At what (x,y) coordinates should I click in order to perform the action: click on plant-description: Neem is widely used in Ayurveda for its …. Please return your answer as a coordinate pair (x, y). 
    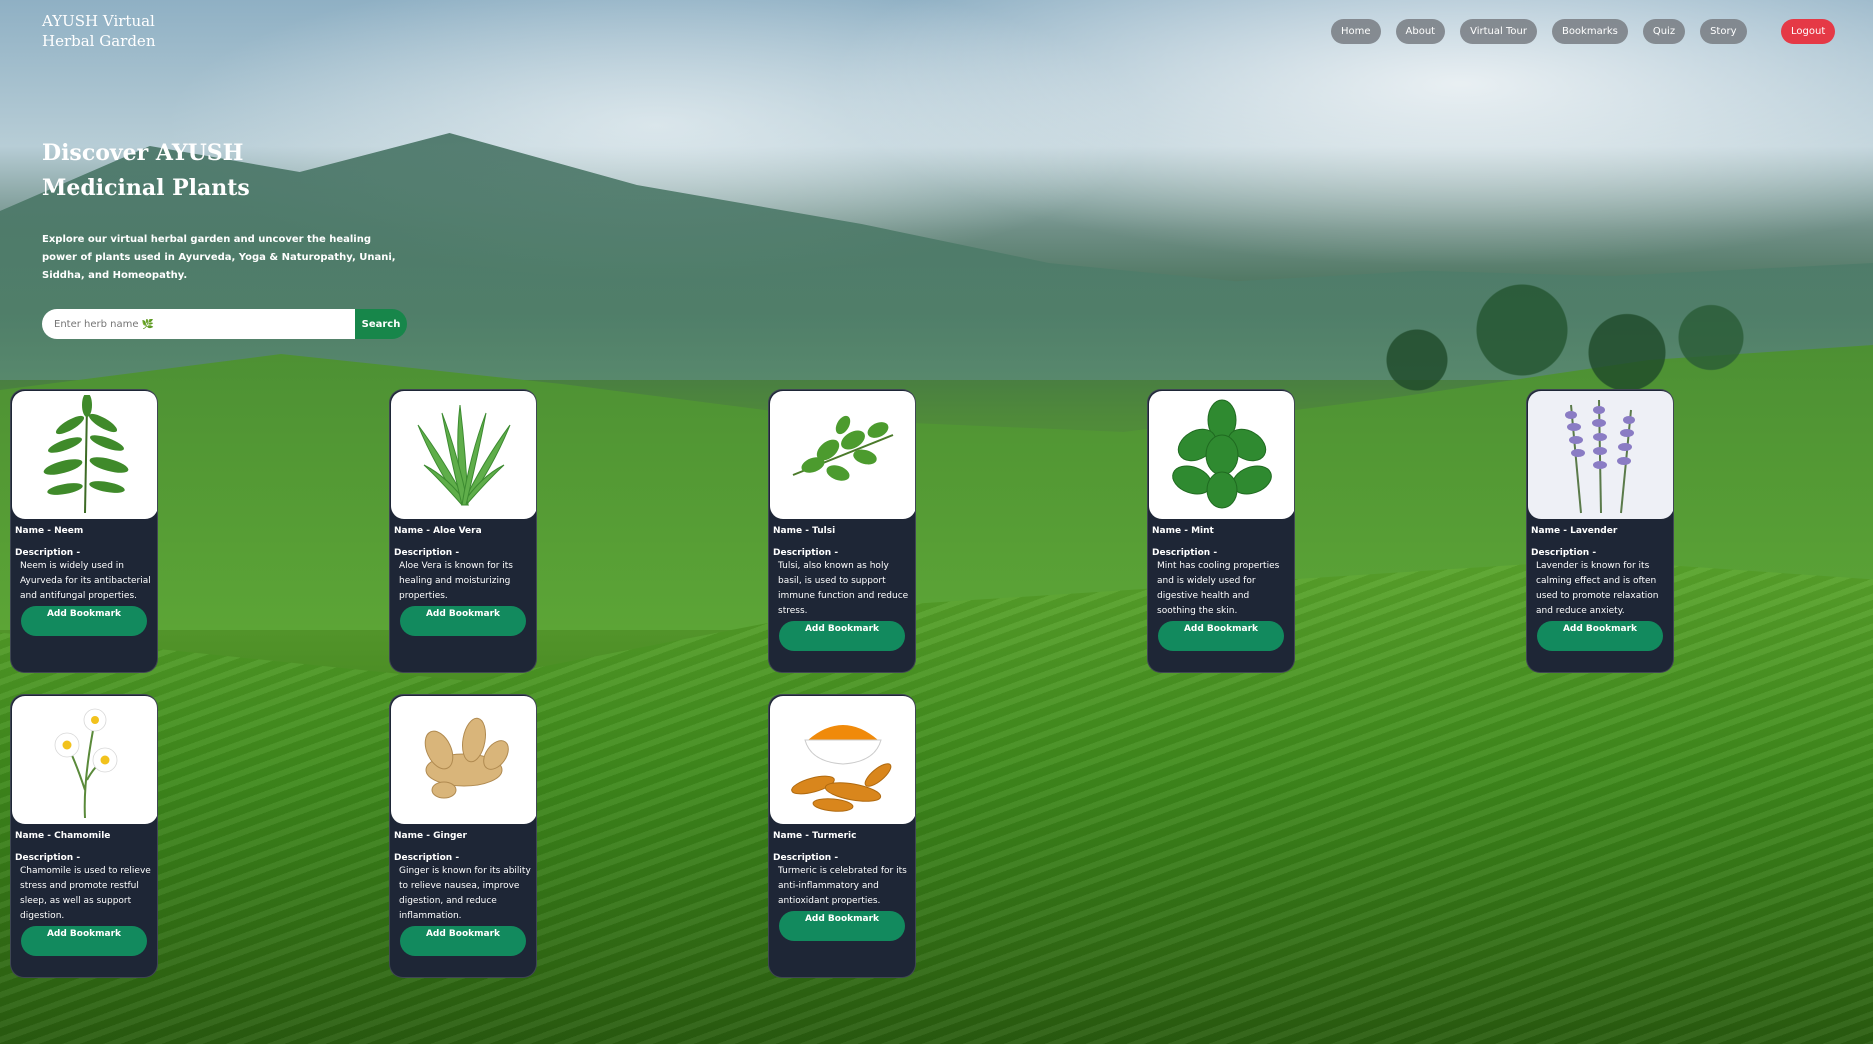
    Looking at the image, I should click on (85, 581).